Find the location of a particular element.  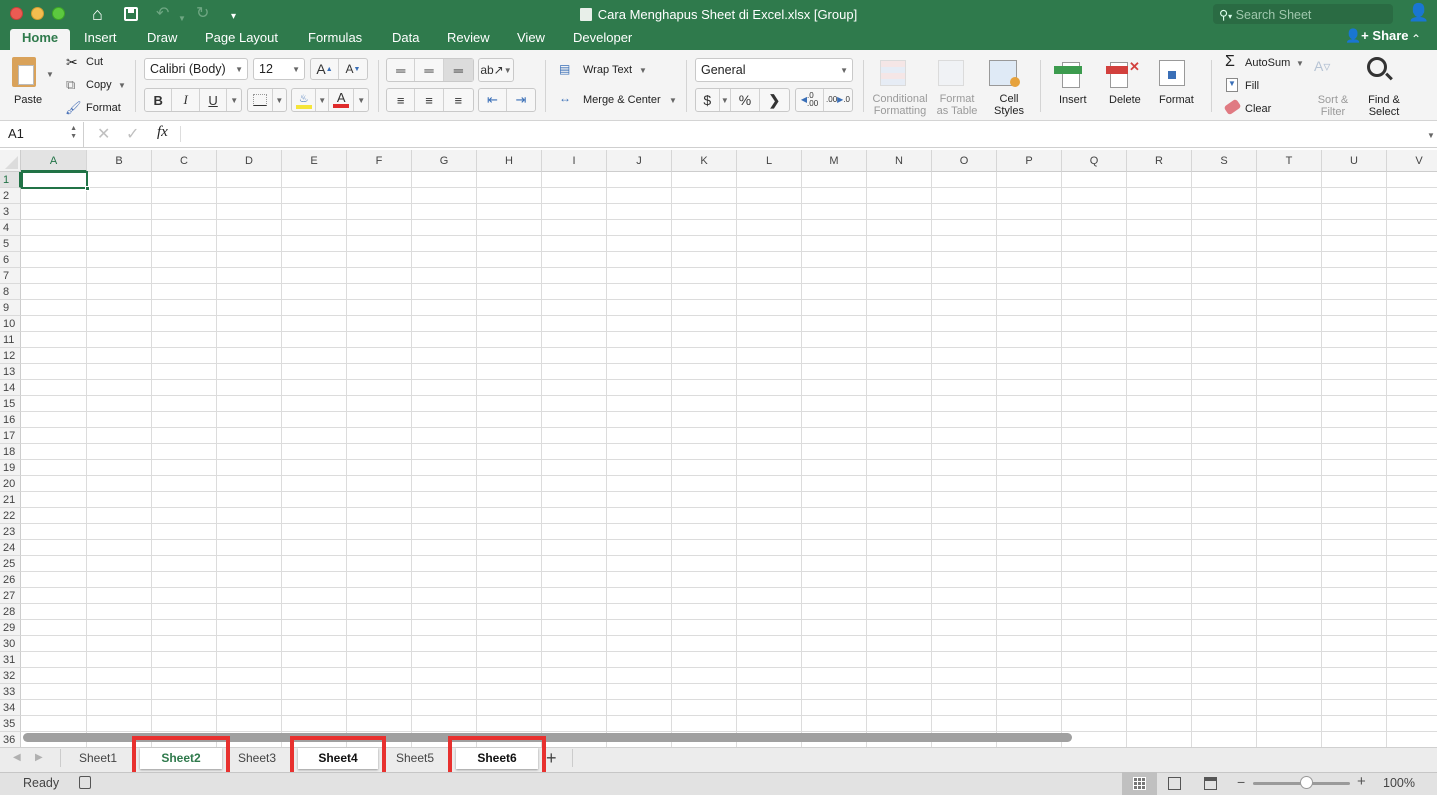

autosum-button: AutoSum is located at coordinates (1267, 63).